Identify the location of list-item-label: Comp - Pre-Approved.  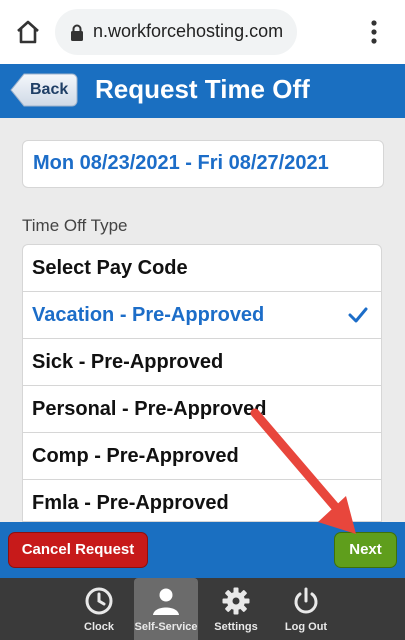
(135, 456).